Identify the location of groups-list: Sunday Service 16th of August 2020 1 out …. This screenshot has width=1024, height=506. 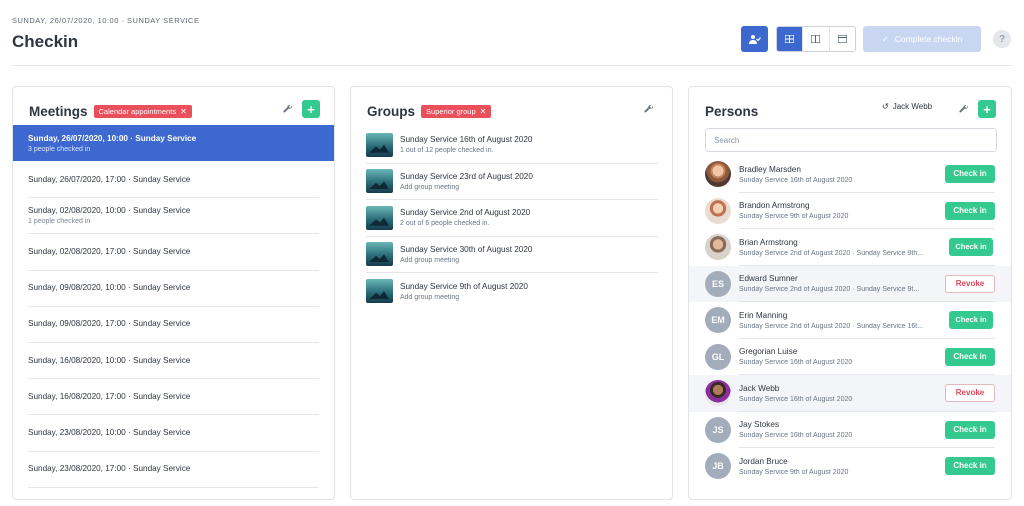
(512, 218).